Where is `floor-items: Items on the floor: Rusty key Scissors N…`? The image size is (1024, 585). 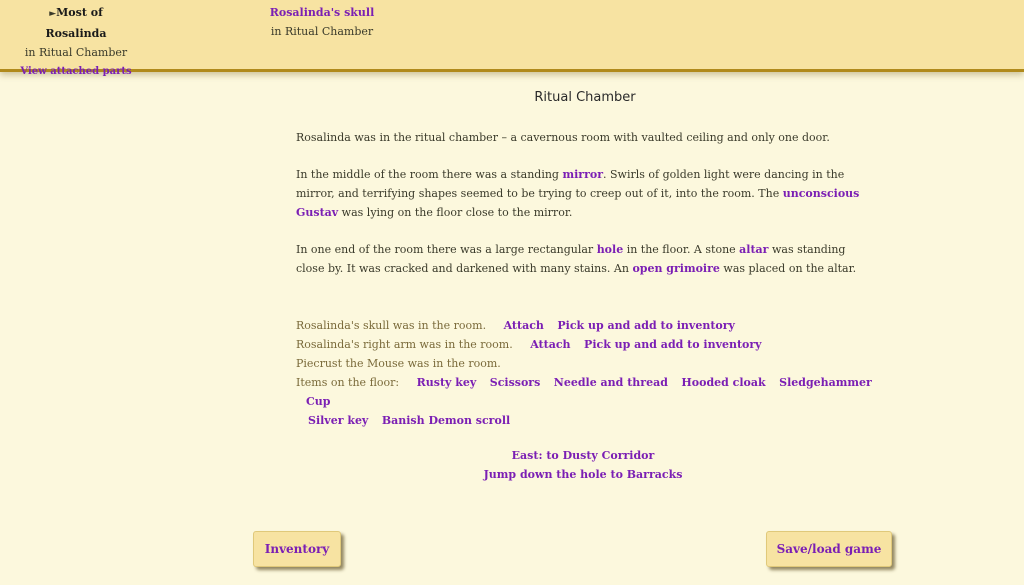
floor-items: Items on the floor: Rusty key Scissors N… is located at coordinates (586, 392).